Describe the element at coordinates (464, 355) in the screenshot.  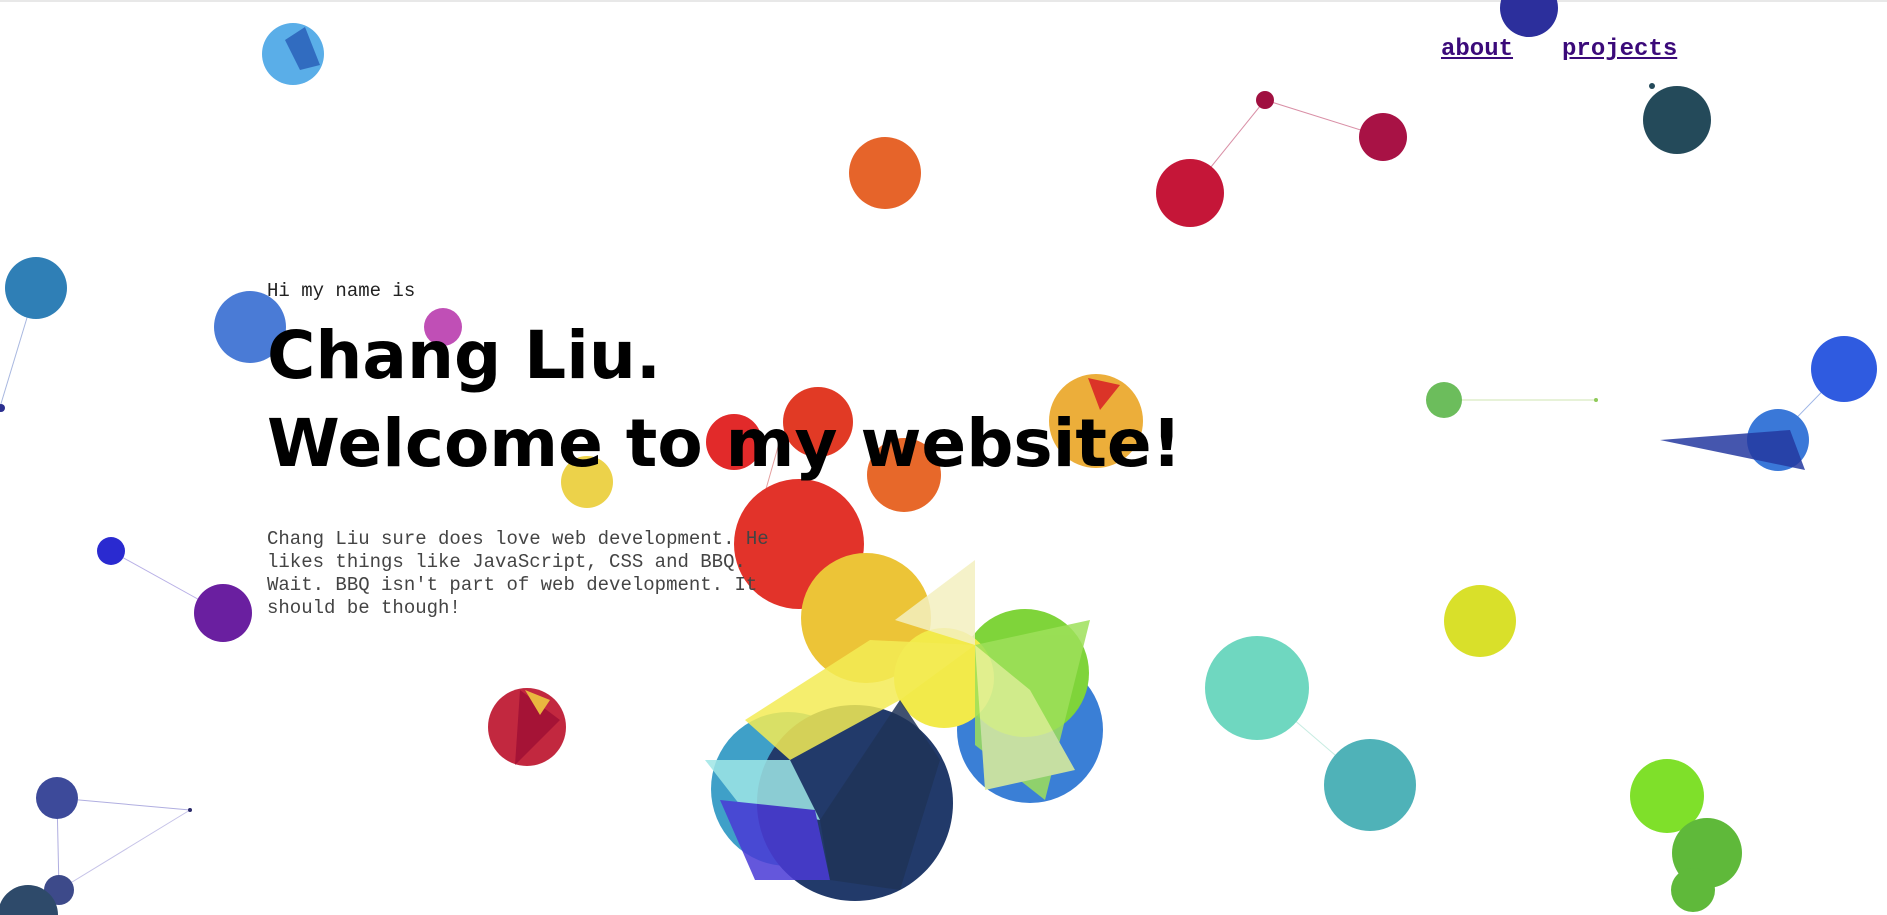
I see `hero-name: Chang Liu.` at that location.